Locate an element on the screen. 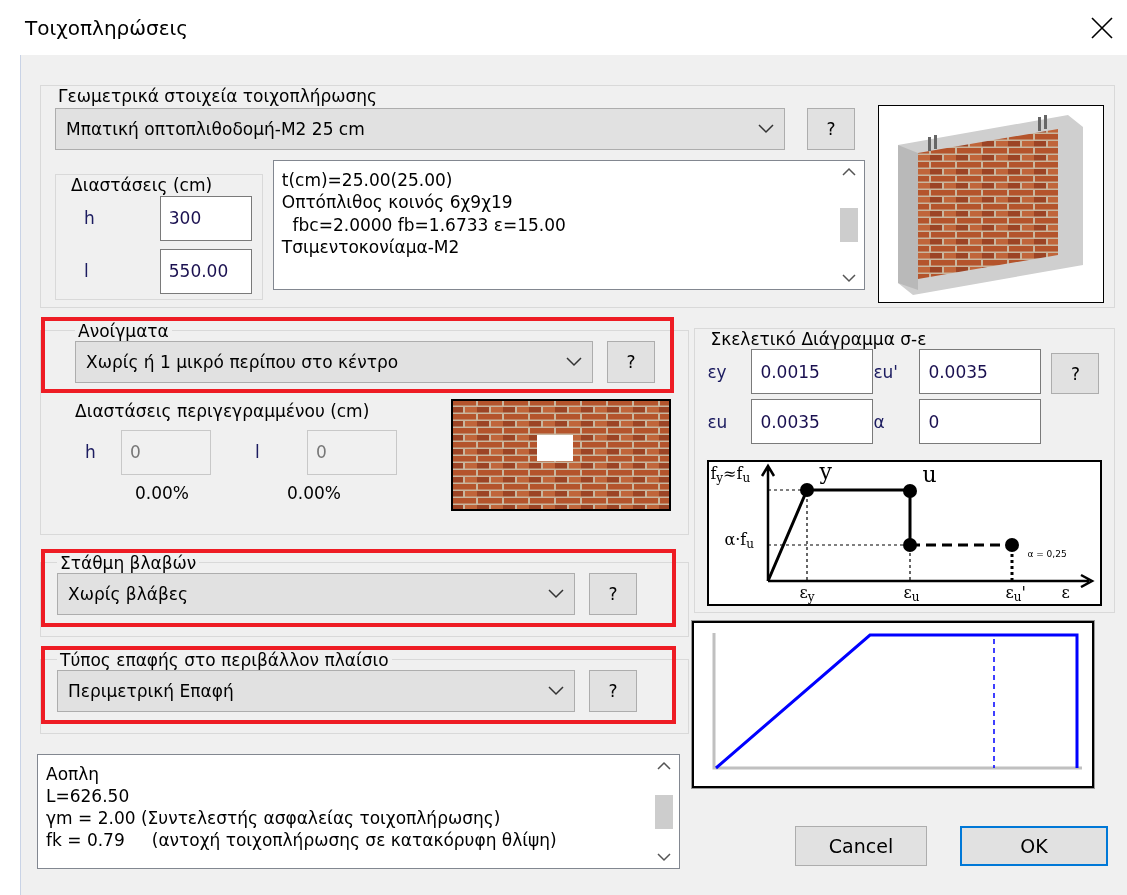 The height and width of the screenshot is (895, 1127). group-title: Τύπος επαφής στο περιβάλλον πλαίσιο is located at coordinates (224, 660).